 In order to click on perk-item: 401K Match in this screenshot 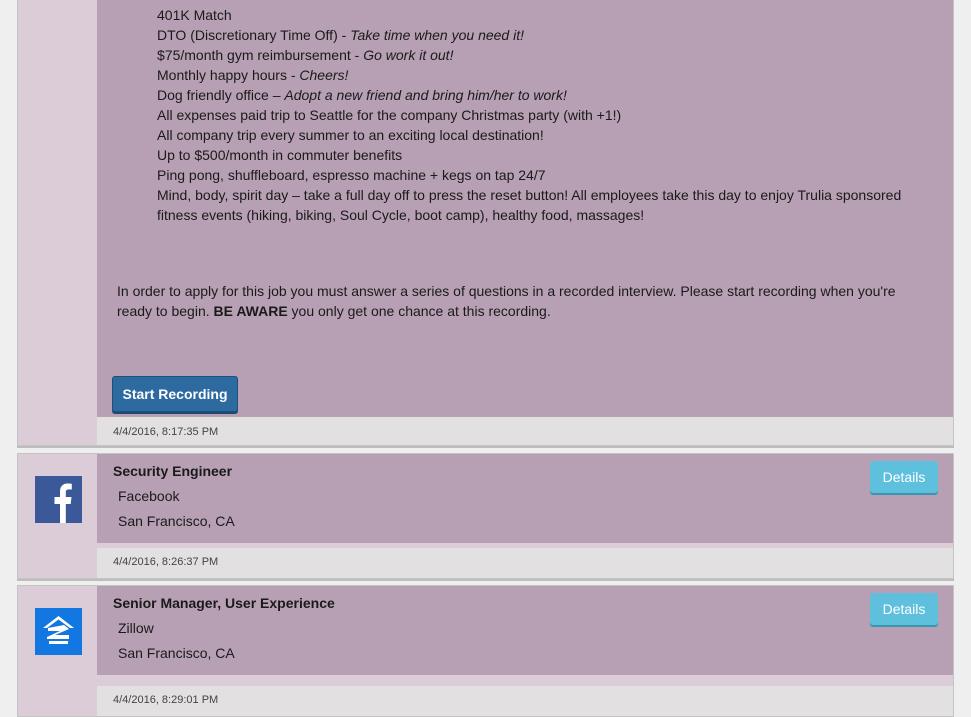, I will do `click(542, 15)`.